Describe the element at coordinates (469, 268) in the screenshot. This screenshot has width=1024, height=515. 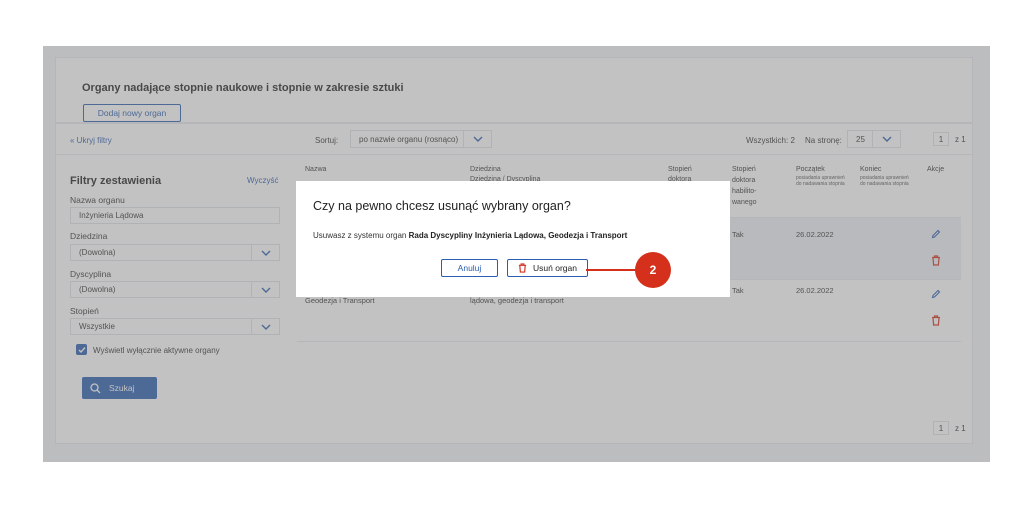
I see `cancel-button: Anuluj` at that location.